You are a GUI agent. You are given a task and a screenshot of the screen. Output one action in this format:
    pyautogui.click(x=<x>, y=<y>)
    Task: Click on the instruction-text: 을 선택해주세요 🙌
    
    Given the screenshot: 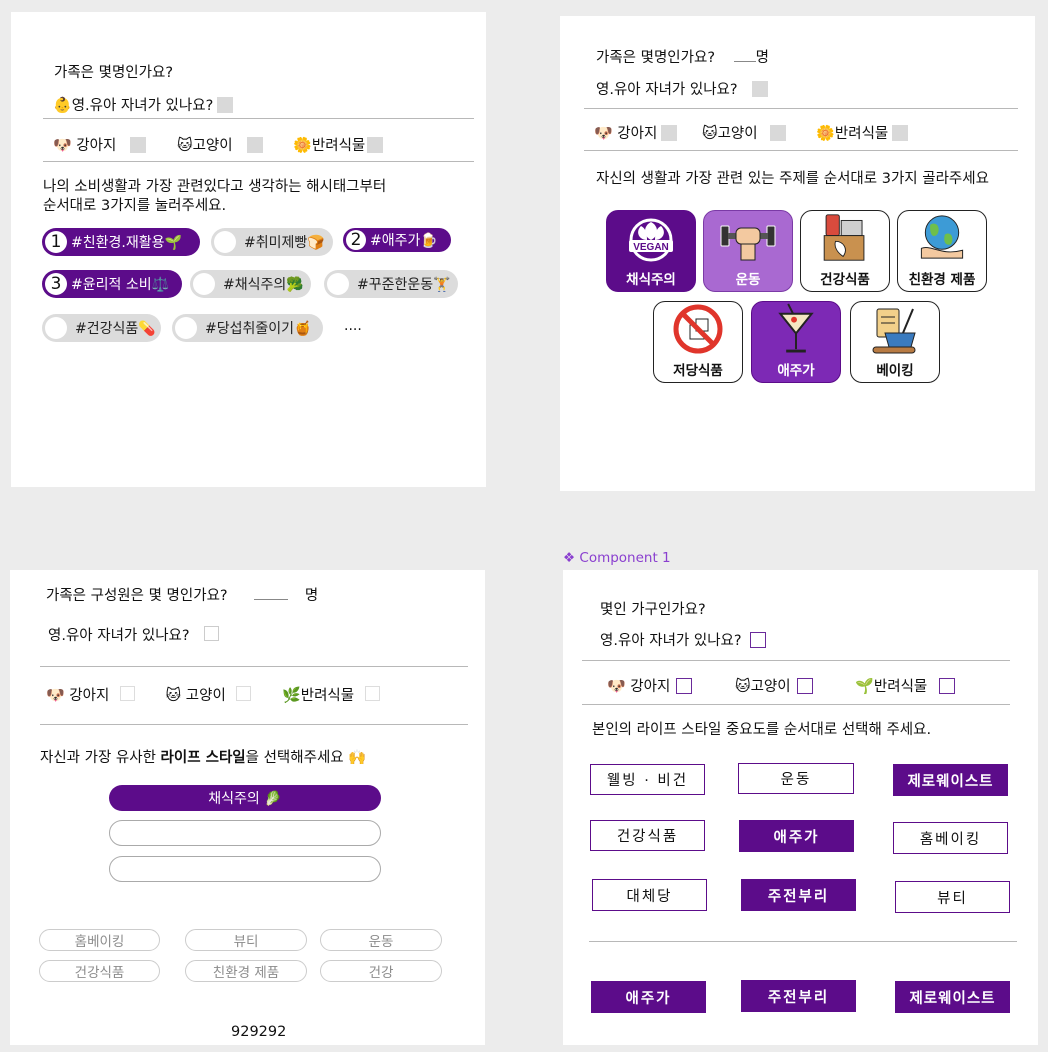 What is the action you would take?
    pyautogui.click(x=306, y=758)
    